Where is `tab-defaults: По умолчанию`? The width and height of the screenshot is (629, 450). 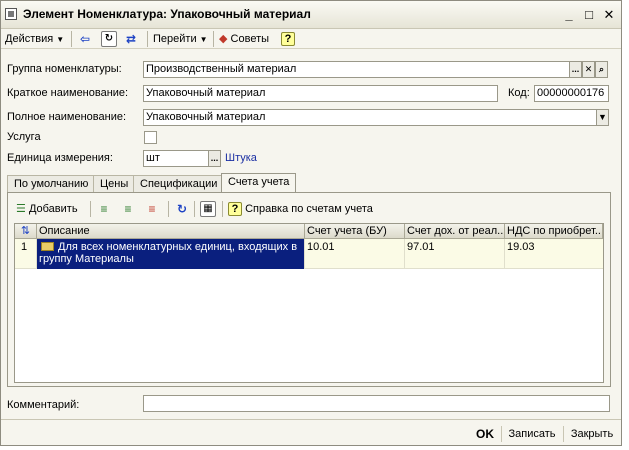
tab-defaults: По умолчанию is located at coordinates (51, 184).